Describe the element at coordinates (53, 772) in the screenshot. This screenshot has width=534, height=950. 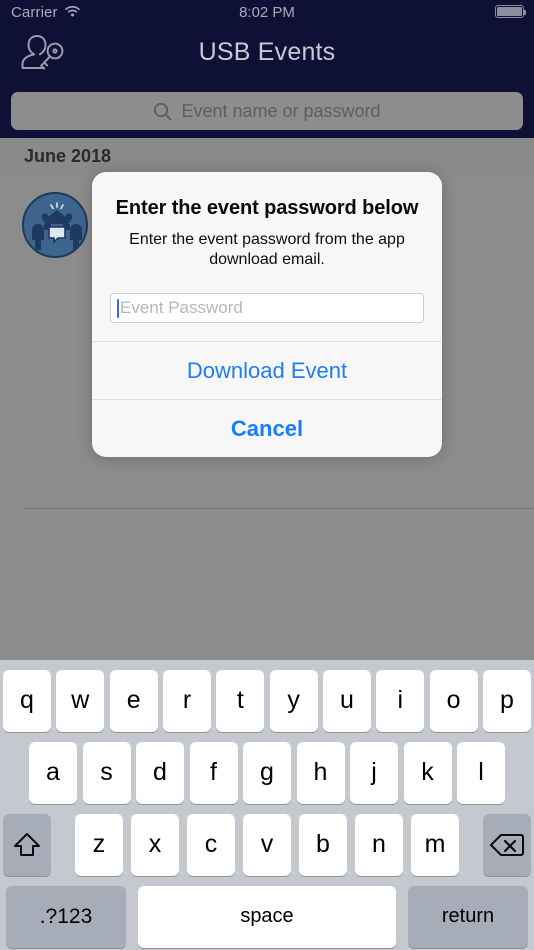
I see `key-a: a` at that location.